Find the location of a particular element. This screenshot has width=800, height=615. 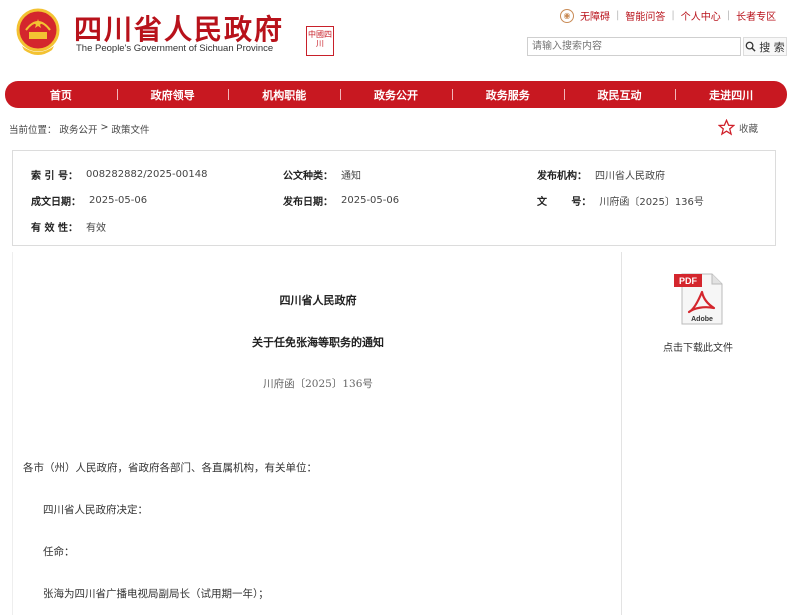

pdf-icon-label: PDF is located at coordinates (688, 281).